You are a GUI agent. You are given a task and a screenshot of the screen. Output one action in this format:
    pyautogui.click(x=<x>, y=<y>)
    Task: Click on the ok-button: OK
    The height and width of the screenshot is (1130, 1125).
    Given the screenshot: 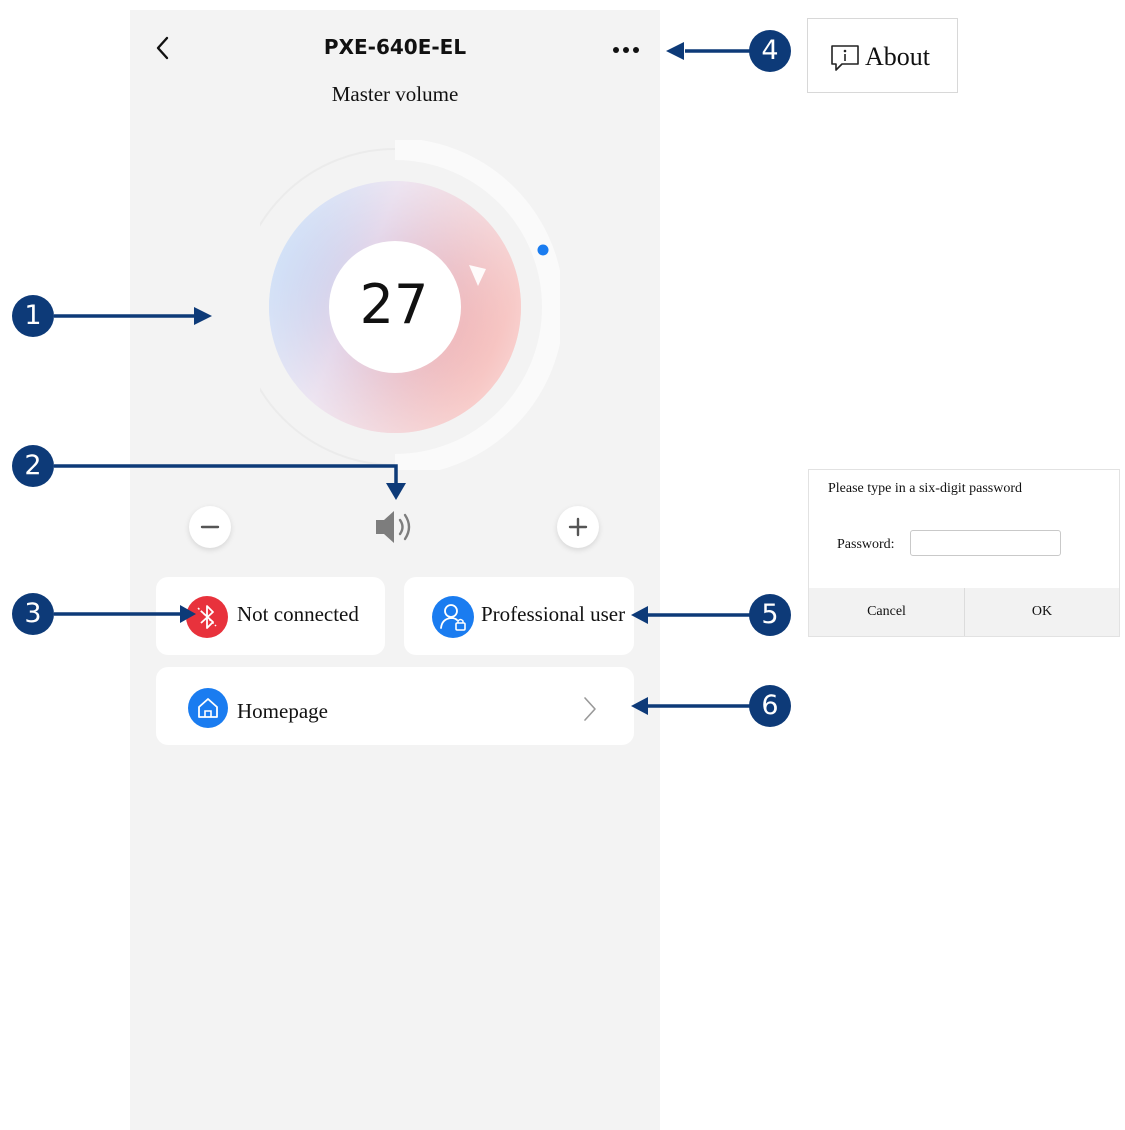 What is the action you would take?
    pyautogui.click(x=1042, y=612)
    